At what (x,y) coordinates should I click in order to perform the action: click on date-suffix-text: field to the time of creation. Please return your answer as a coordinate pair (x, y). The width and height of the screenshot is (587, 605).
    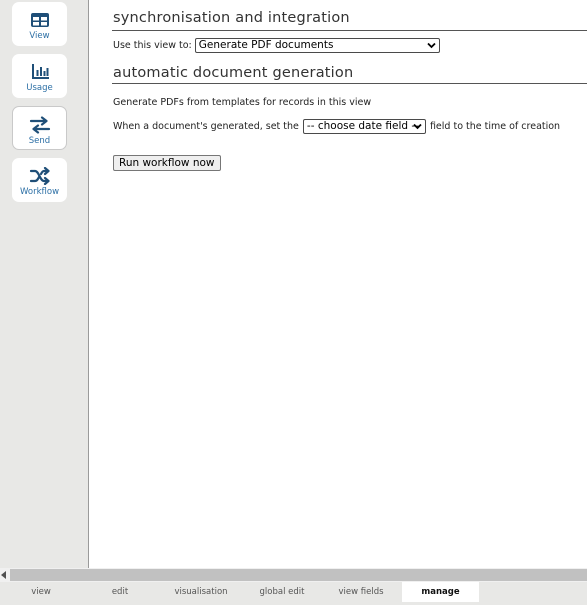
    Looking at the image, I should click on (495, 126).